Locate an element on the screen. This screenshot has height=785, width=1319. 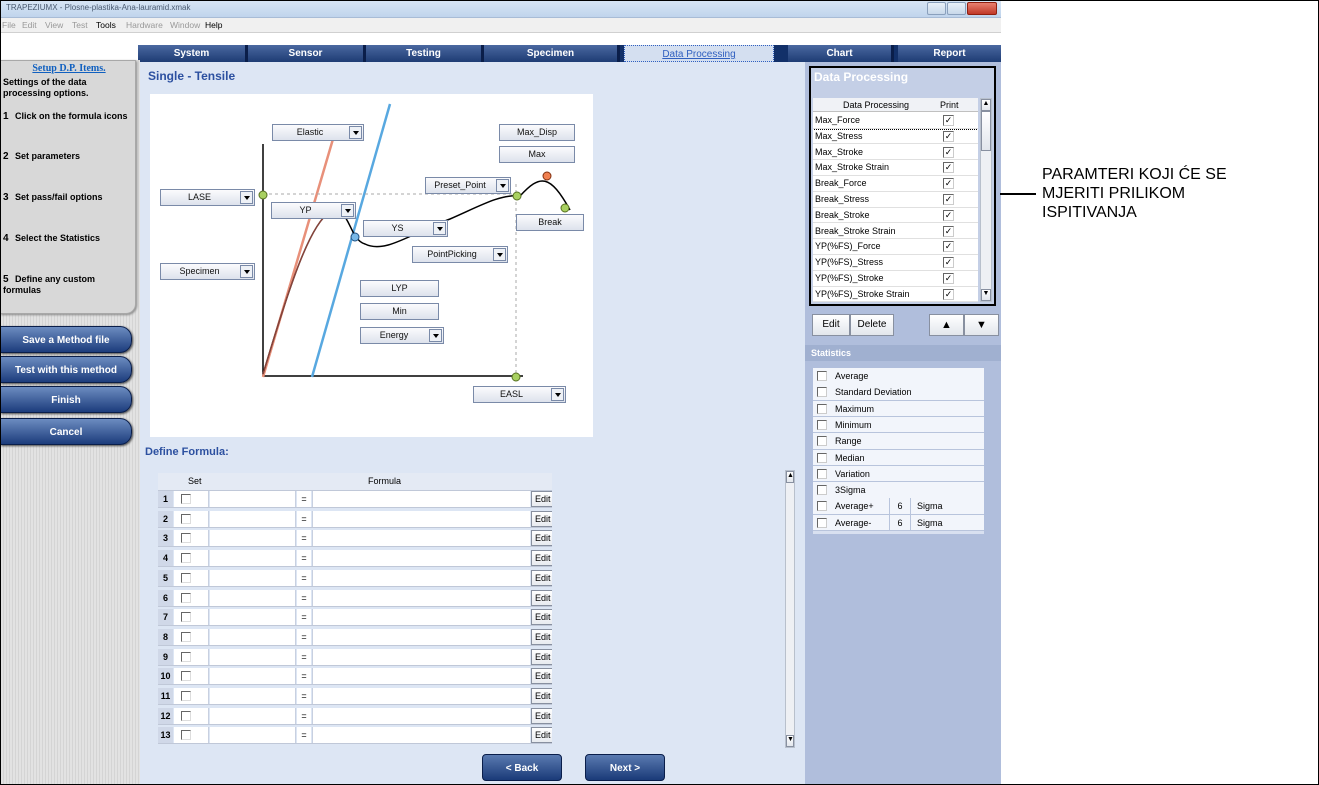
lyp-button: LYP is located at coordinates (399, 288).